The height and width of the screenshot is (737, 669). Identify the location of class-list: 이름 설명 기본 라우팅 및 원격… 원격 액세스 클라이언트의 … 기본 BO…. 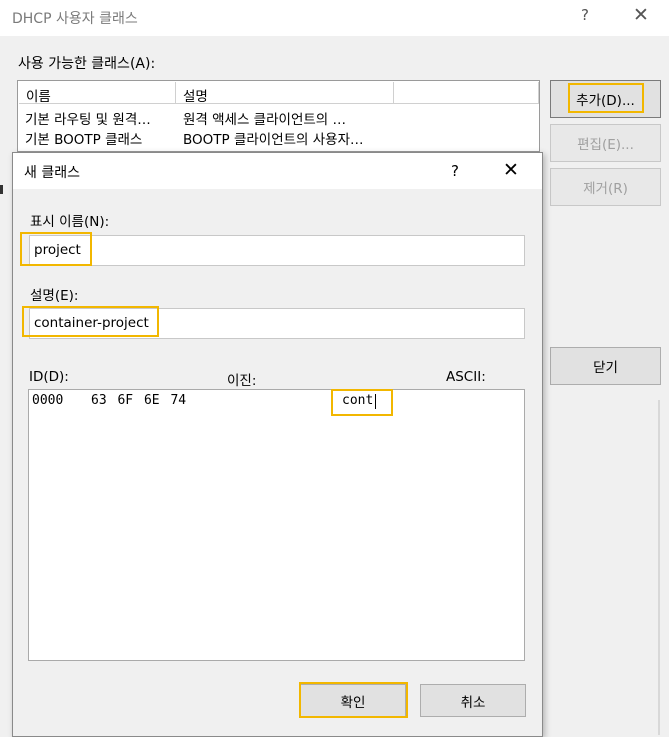
(278, 116).